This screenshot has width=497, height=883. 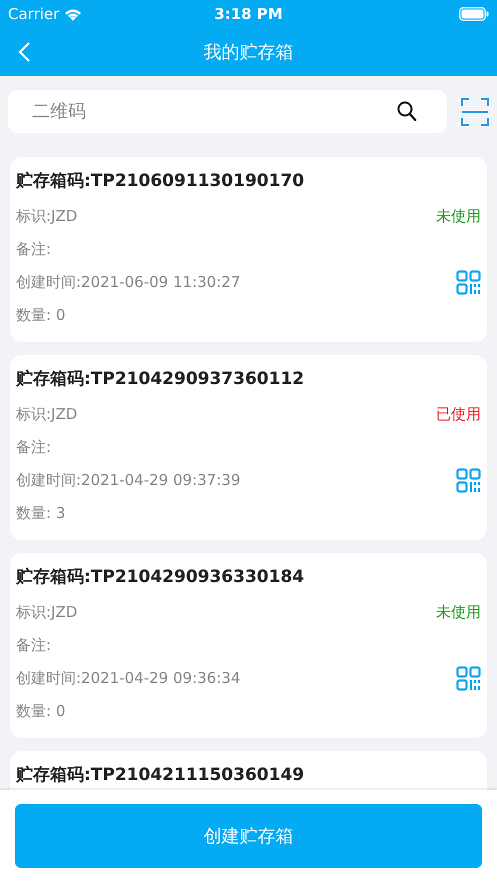 I want to click on search-field: 二维码, so click(x=227, y=111).